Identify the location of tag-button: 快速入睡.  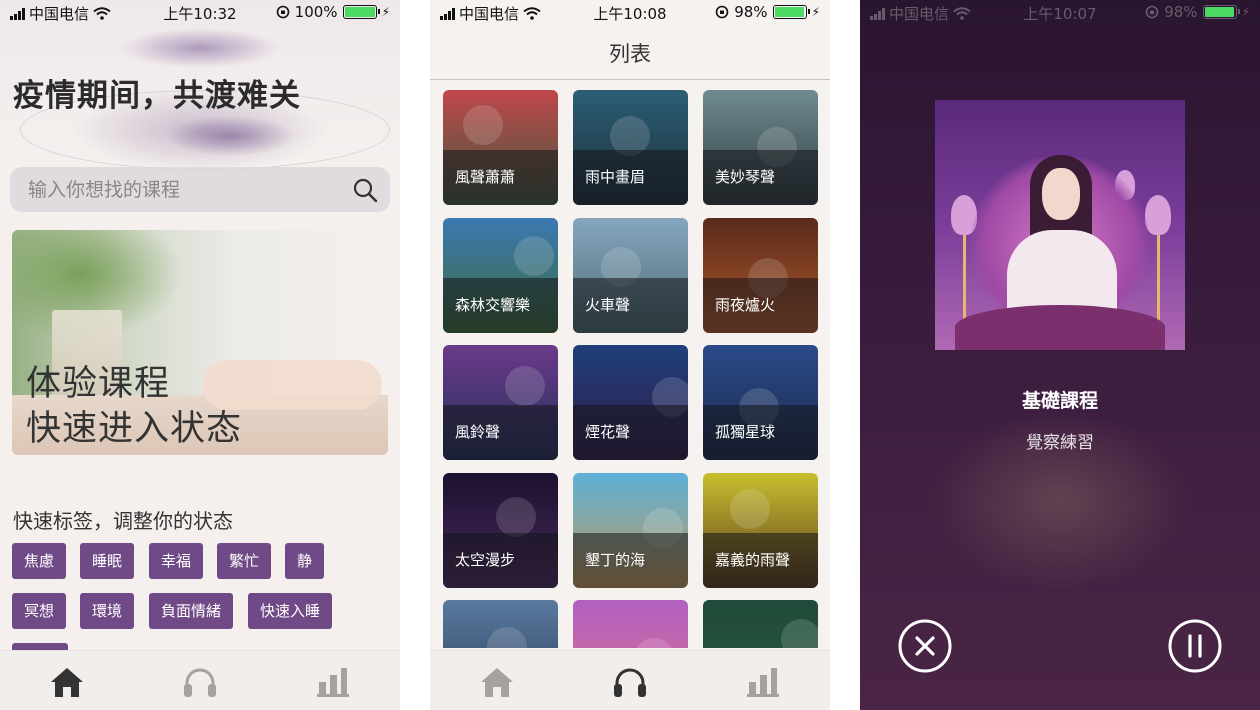
(290, 611).